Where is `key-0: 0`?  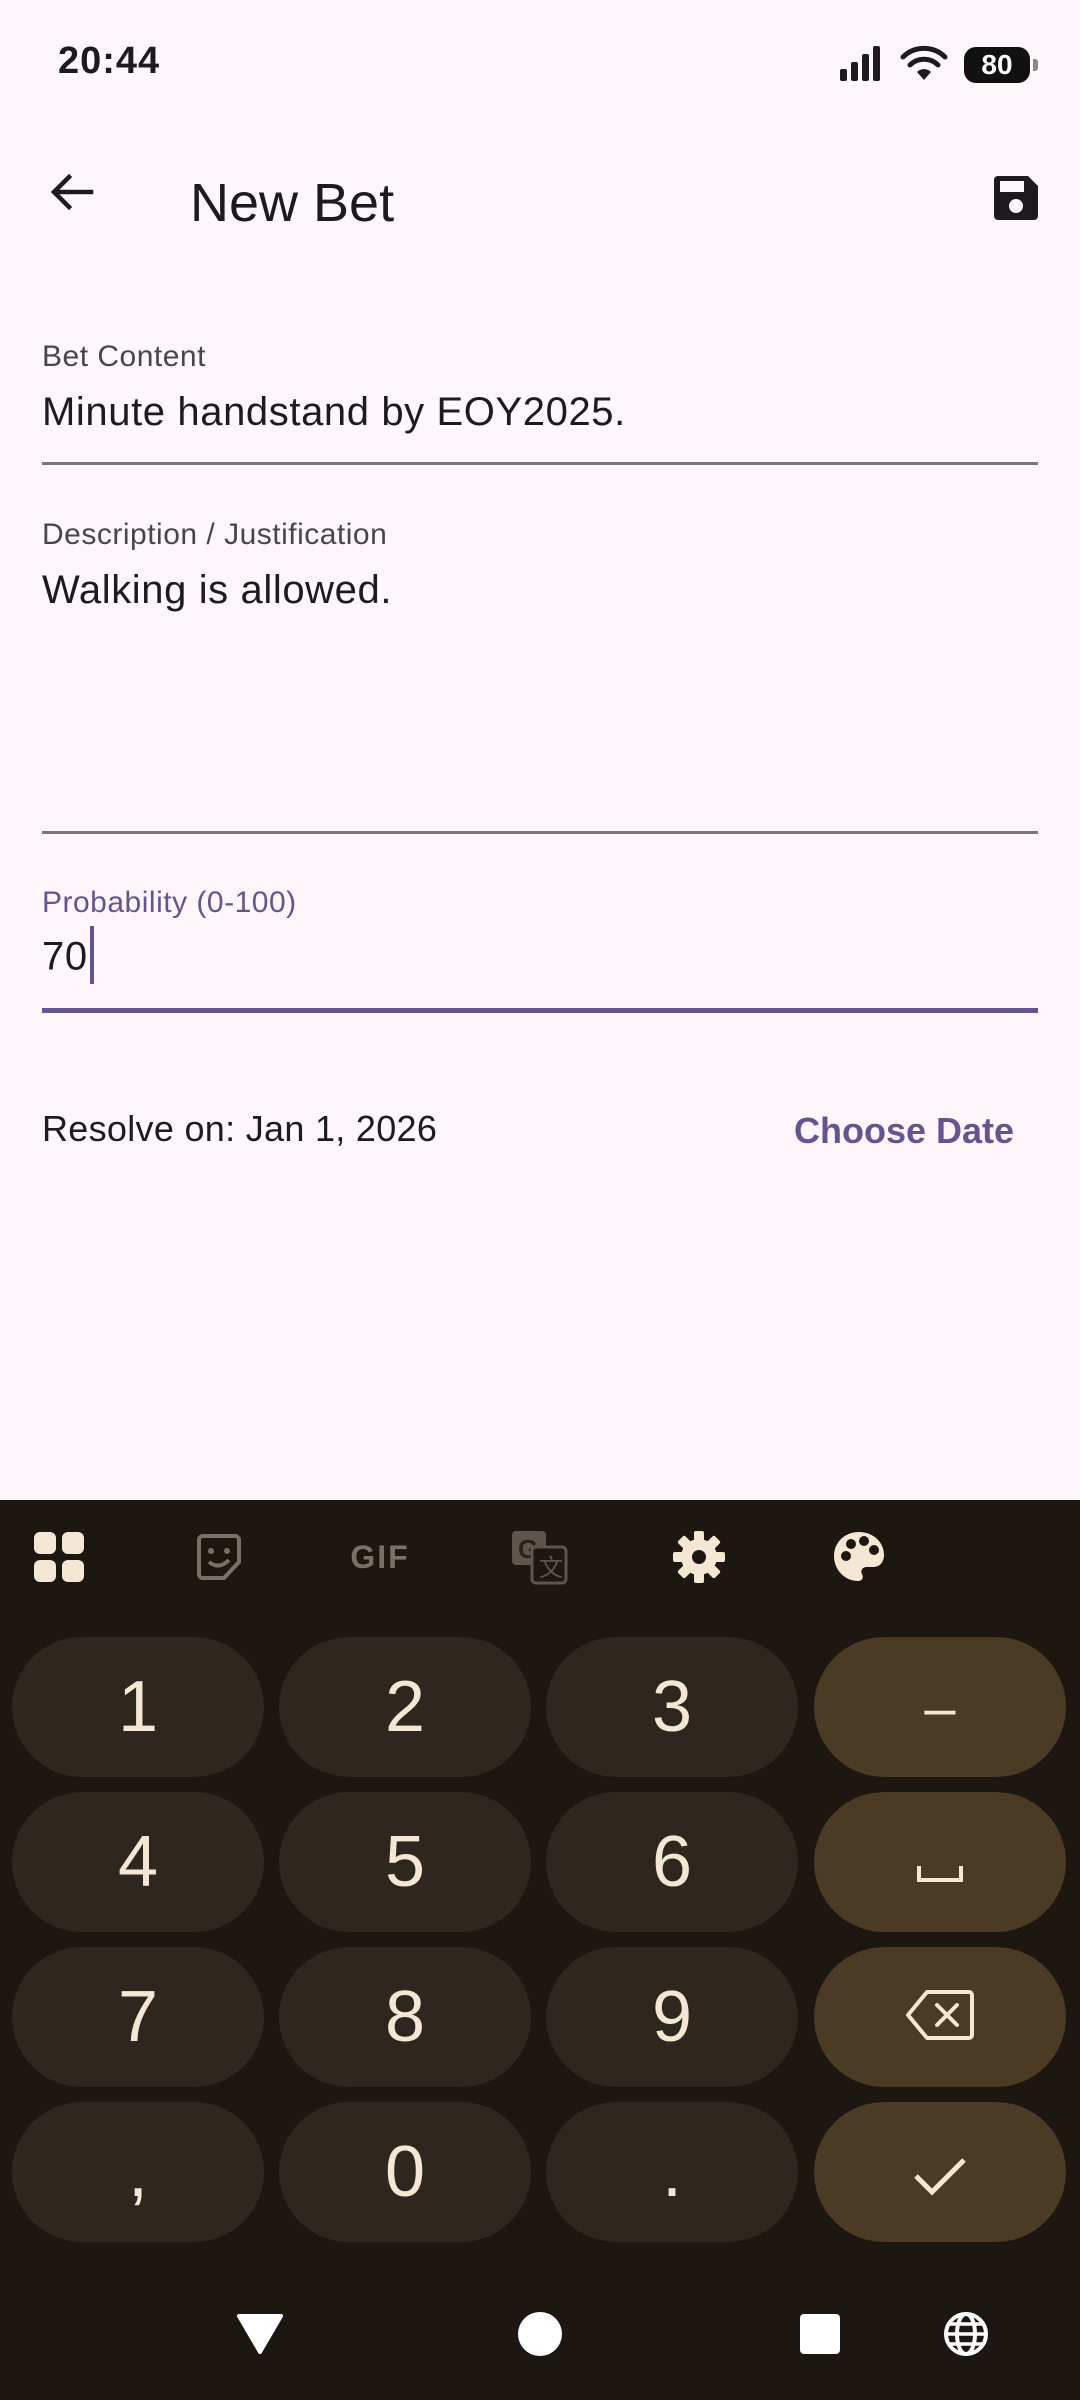 key-0: 0 is located at coordinates (405, 2172).